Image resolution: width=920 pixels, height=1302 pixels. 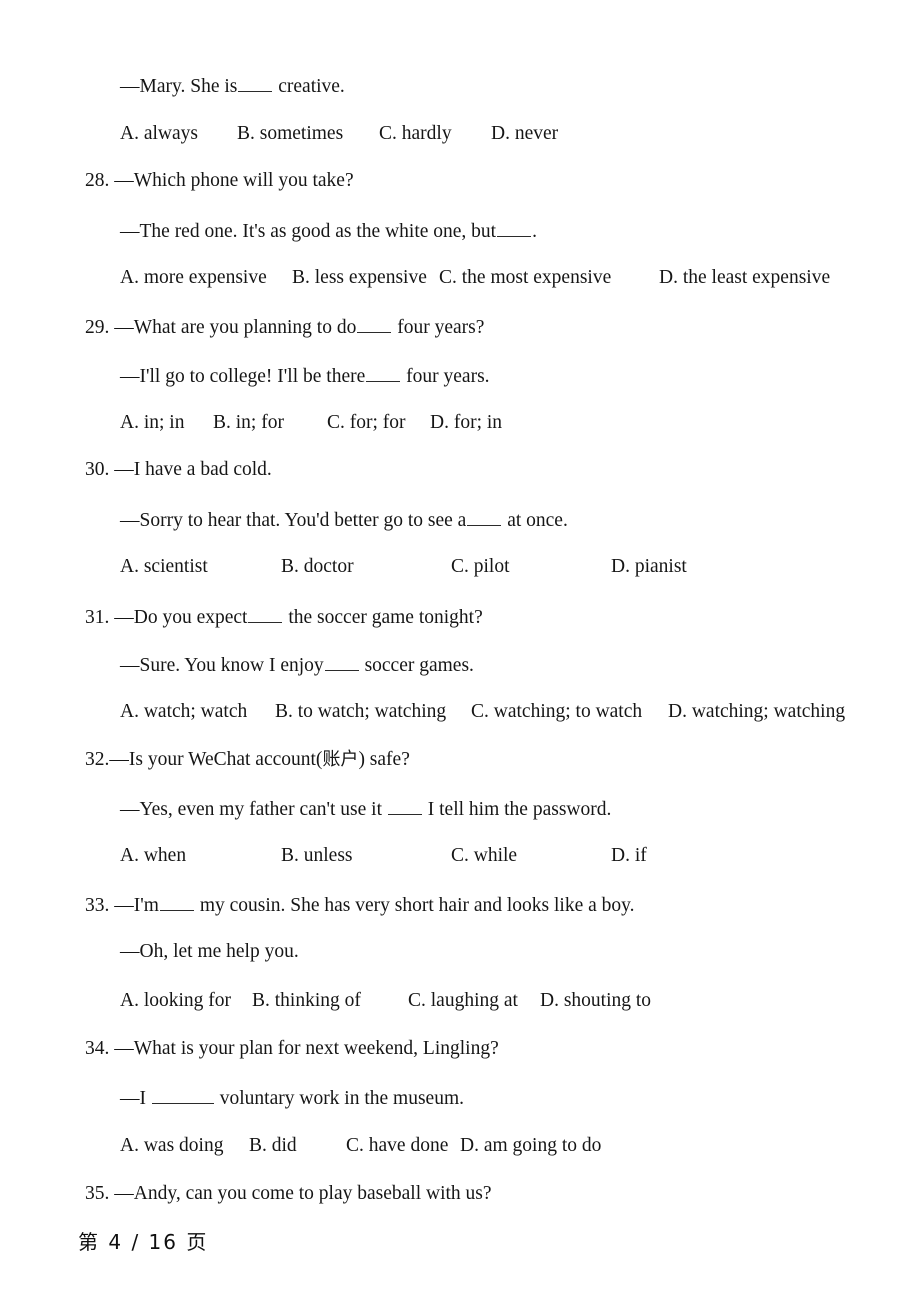 What do you see at coordinates (97, 180) in the screenshot?
I see `question-28-number: 28.` at bounding box center [97, 180].